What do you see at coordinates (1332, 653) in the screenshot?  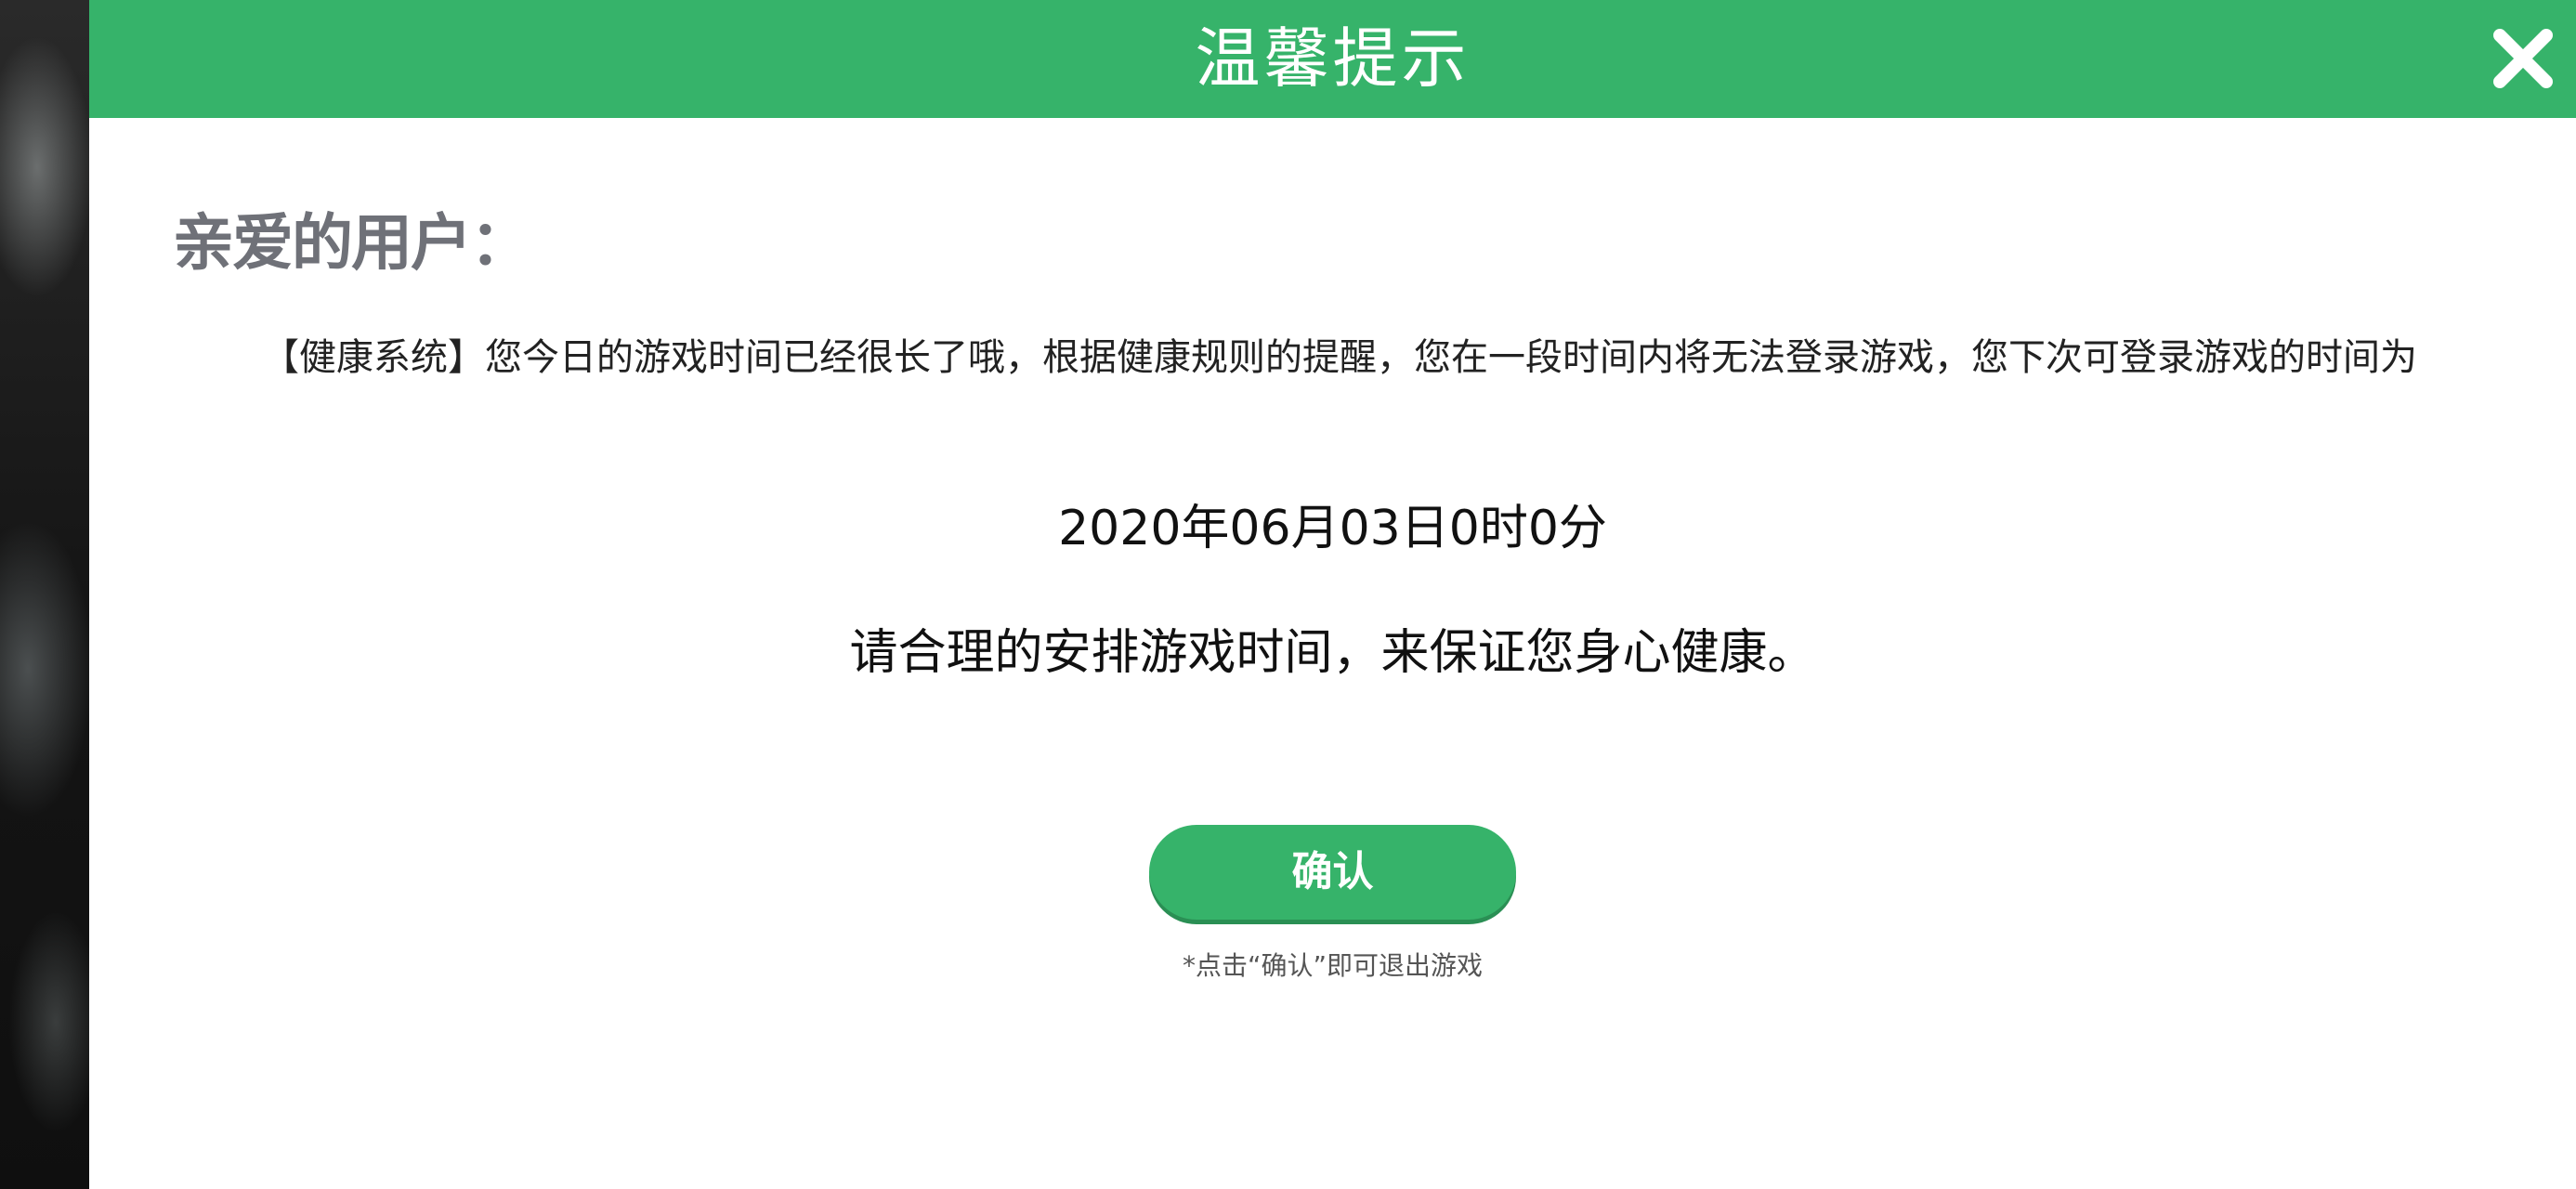 I see `health-advice: 请合理的安排游戏时间，来保证您身心健康。` at bounding box center [1332, 653].